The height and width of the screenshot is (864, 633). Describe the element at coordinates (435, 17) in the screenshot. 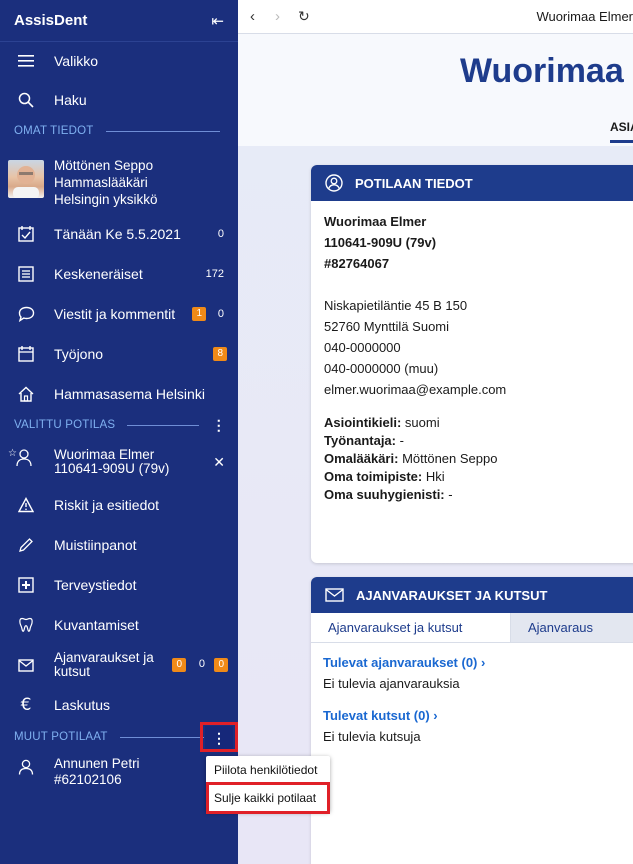

I see `browser-toolbar: ‹ › ↻ Wuorimaa Elmer` at that location.